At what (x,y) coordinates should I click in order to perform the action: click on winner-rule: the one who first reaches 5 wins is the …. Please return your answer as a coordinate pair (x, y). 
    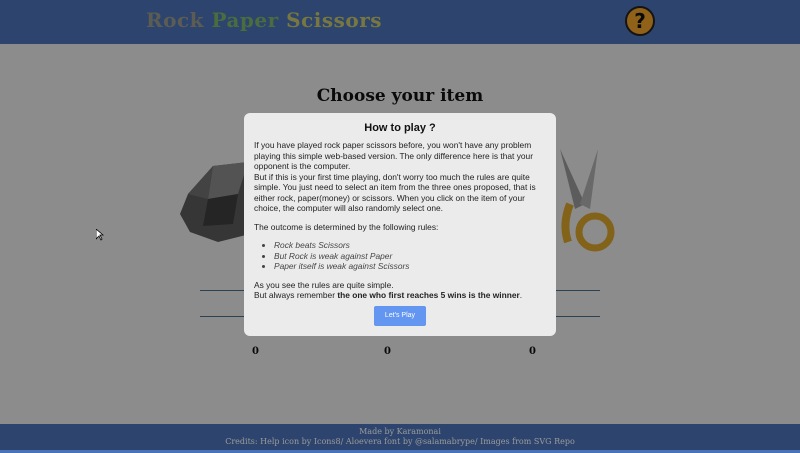
    Looking at the image, I should click on (428, 295).